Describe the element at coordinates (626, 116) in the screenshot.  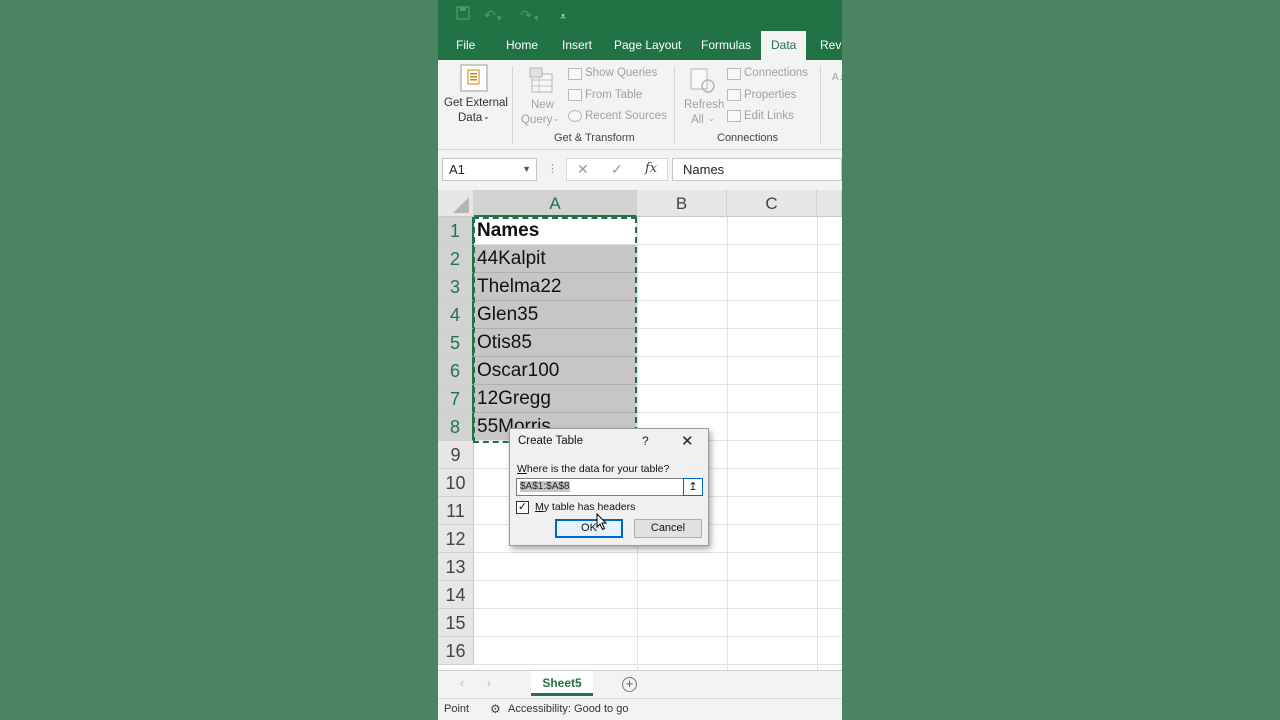
I see `recent-sources-button: Recent Sources` at that location.